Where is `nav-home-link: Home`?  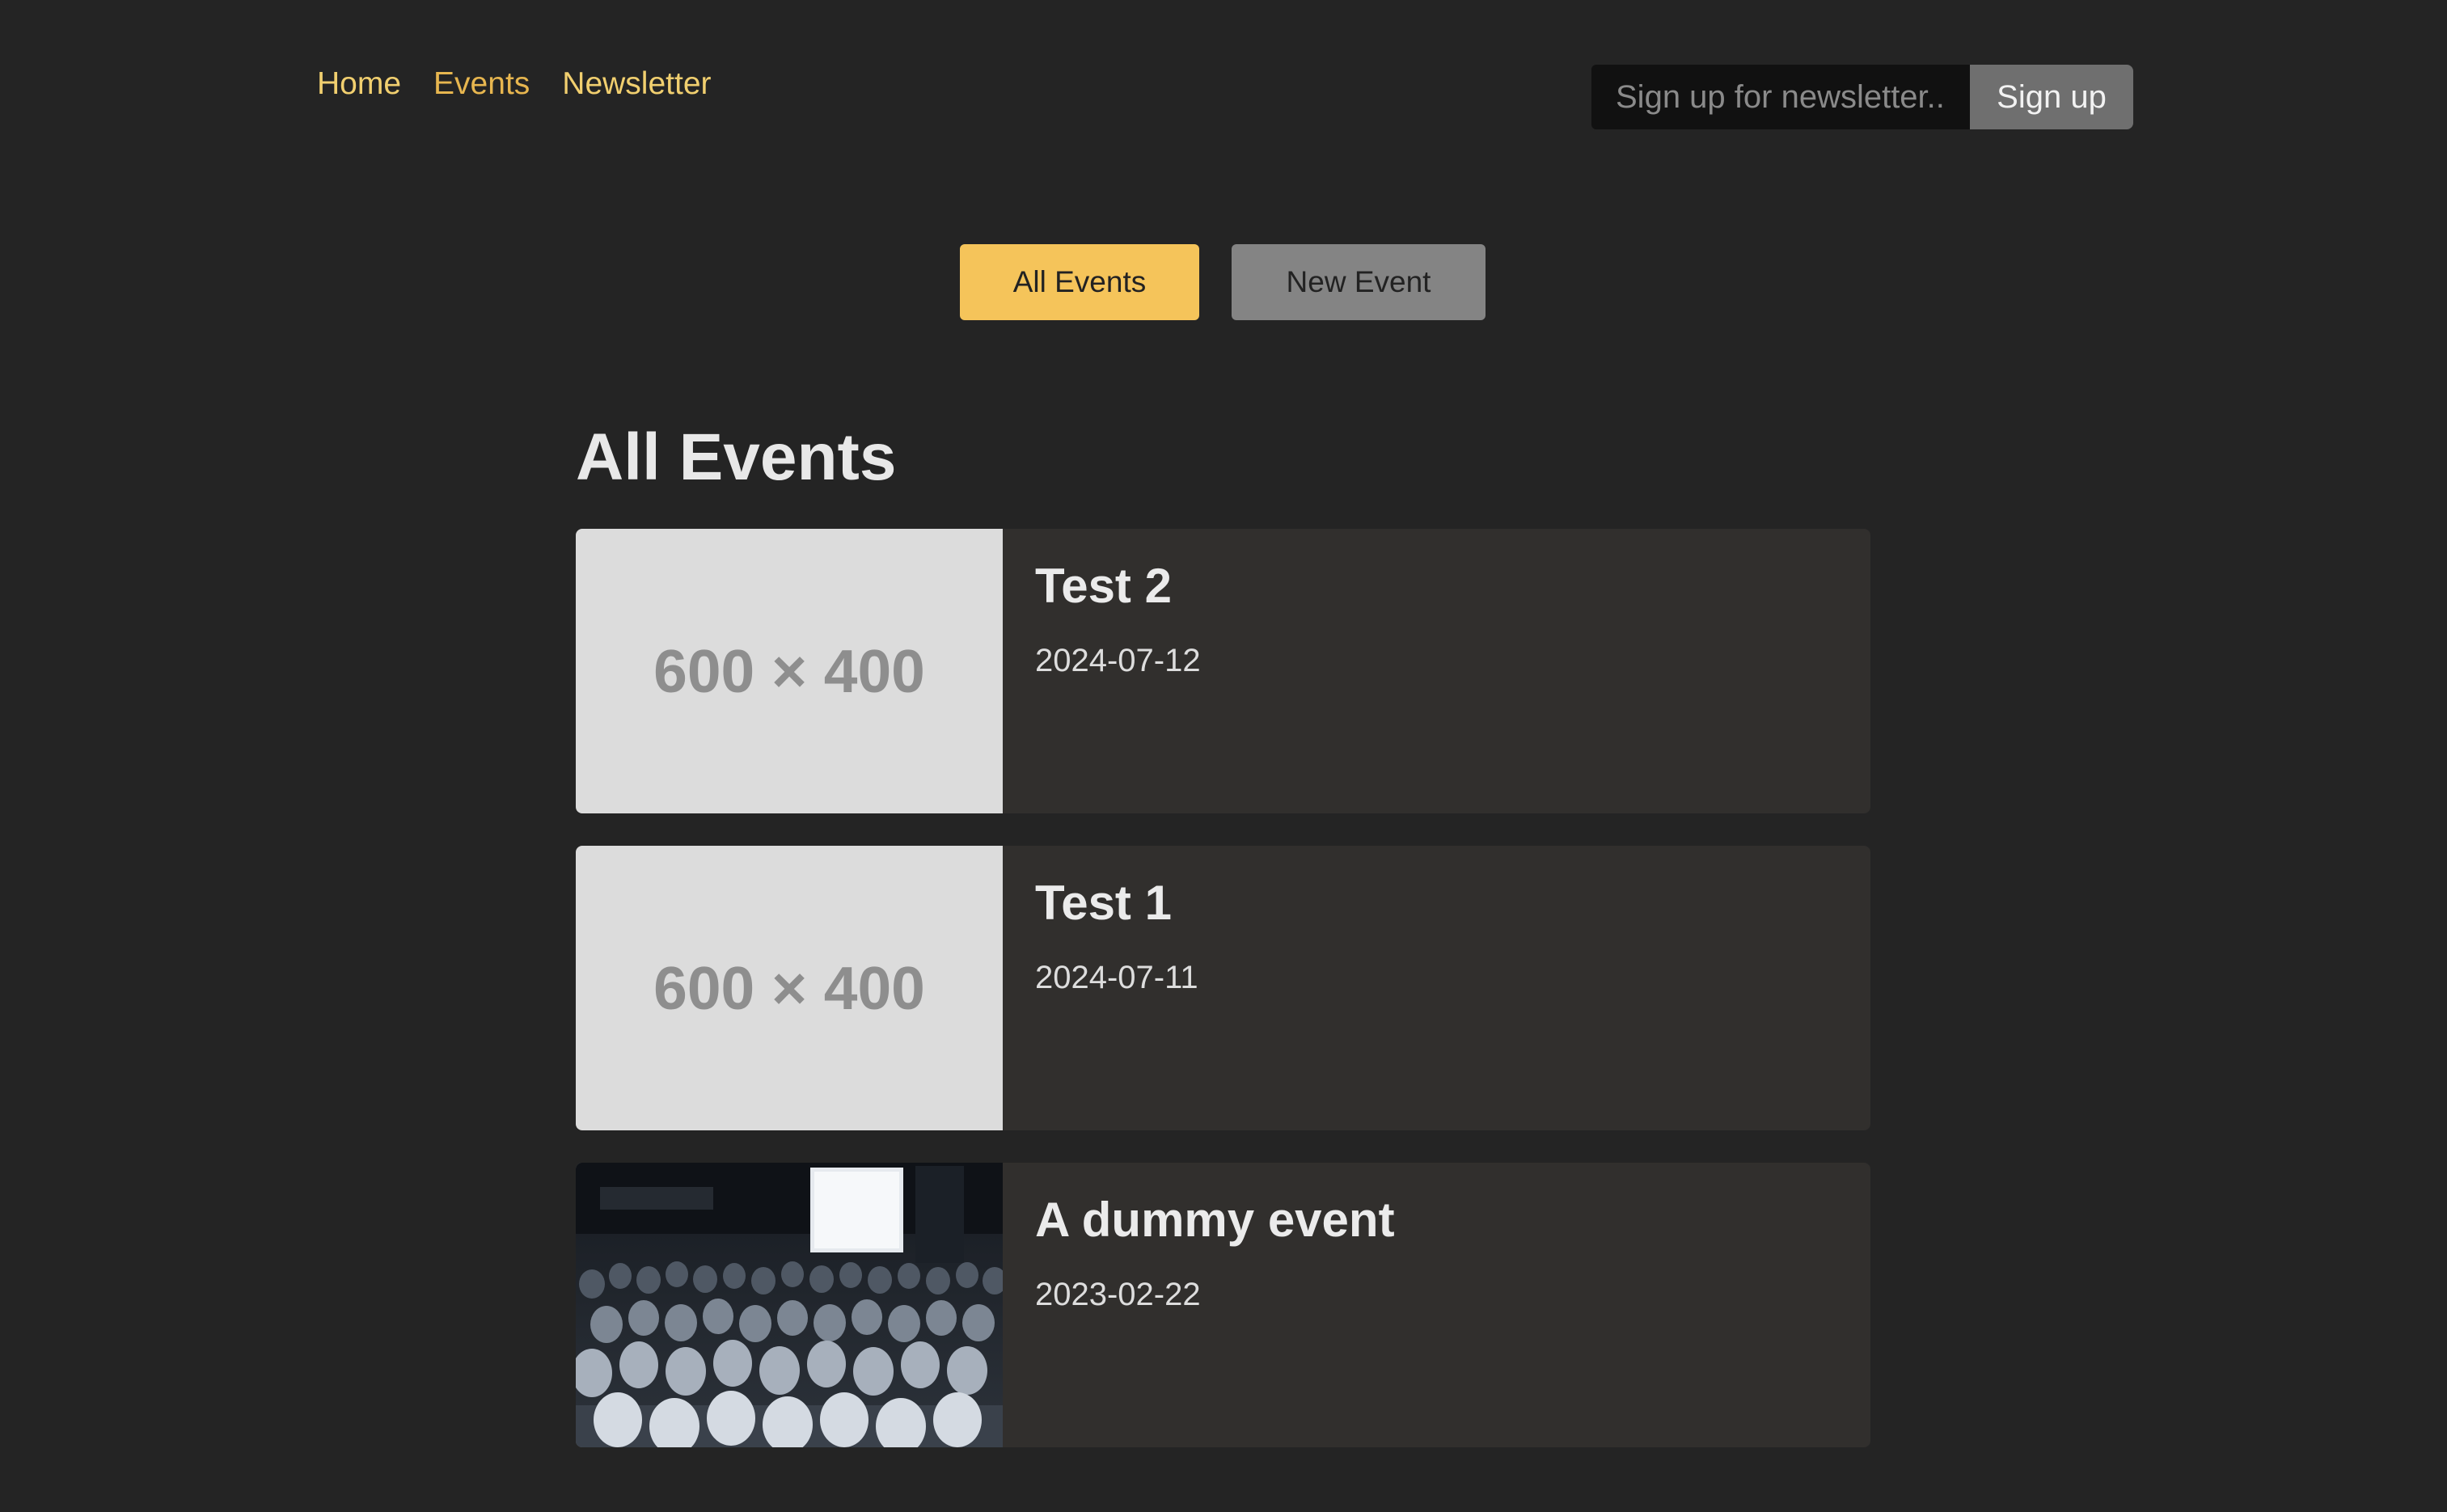 nav-home-link: Home is located at coordinates (359, 84).